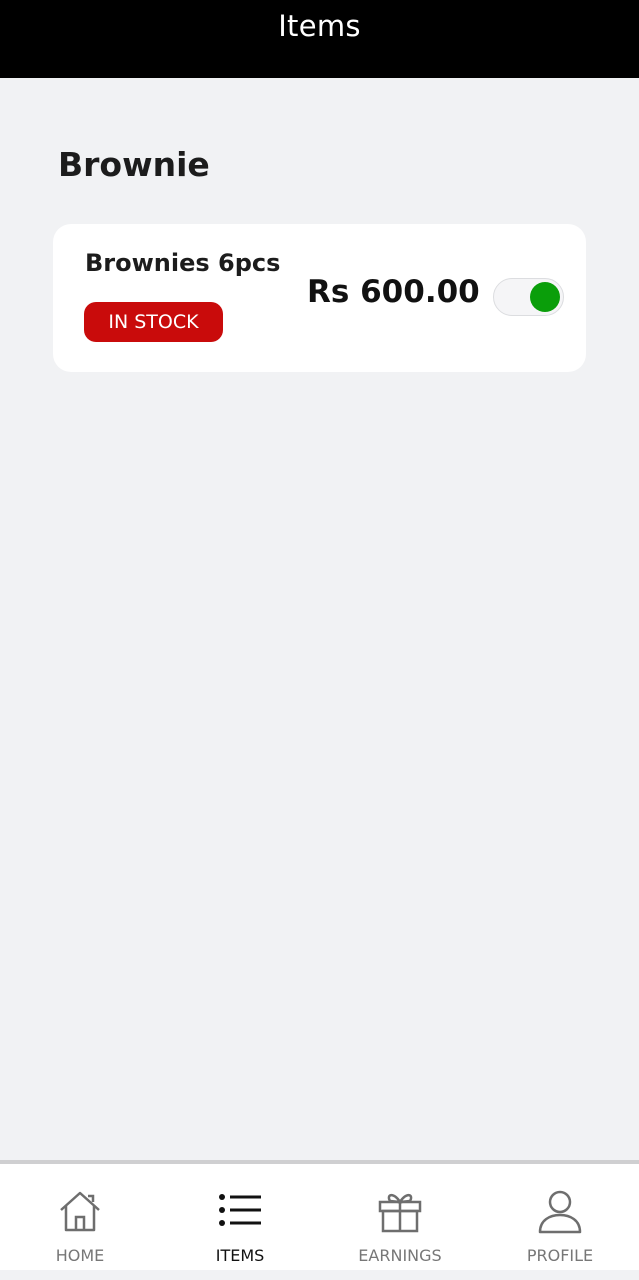  What do you see at coordinates (400, 1213) in the screenshot?
I see `gift-icon` at bounding box center [400, 1213].